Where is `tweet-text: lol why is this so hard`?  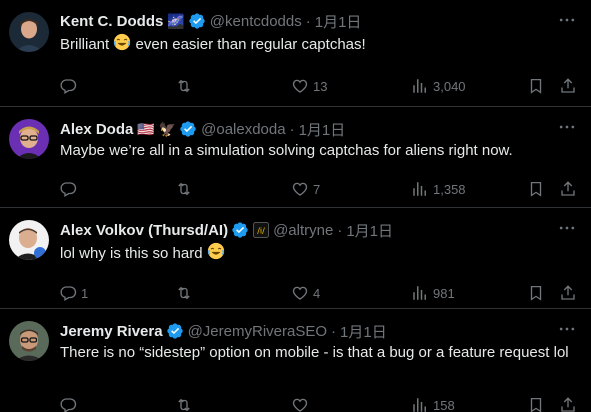 tweet-text: lol why is this so hard is located at coordinates (317, 253).